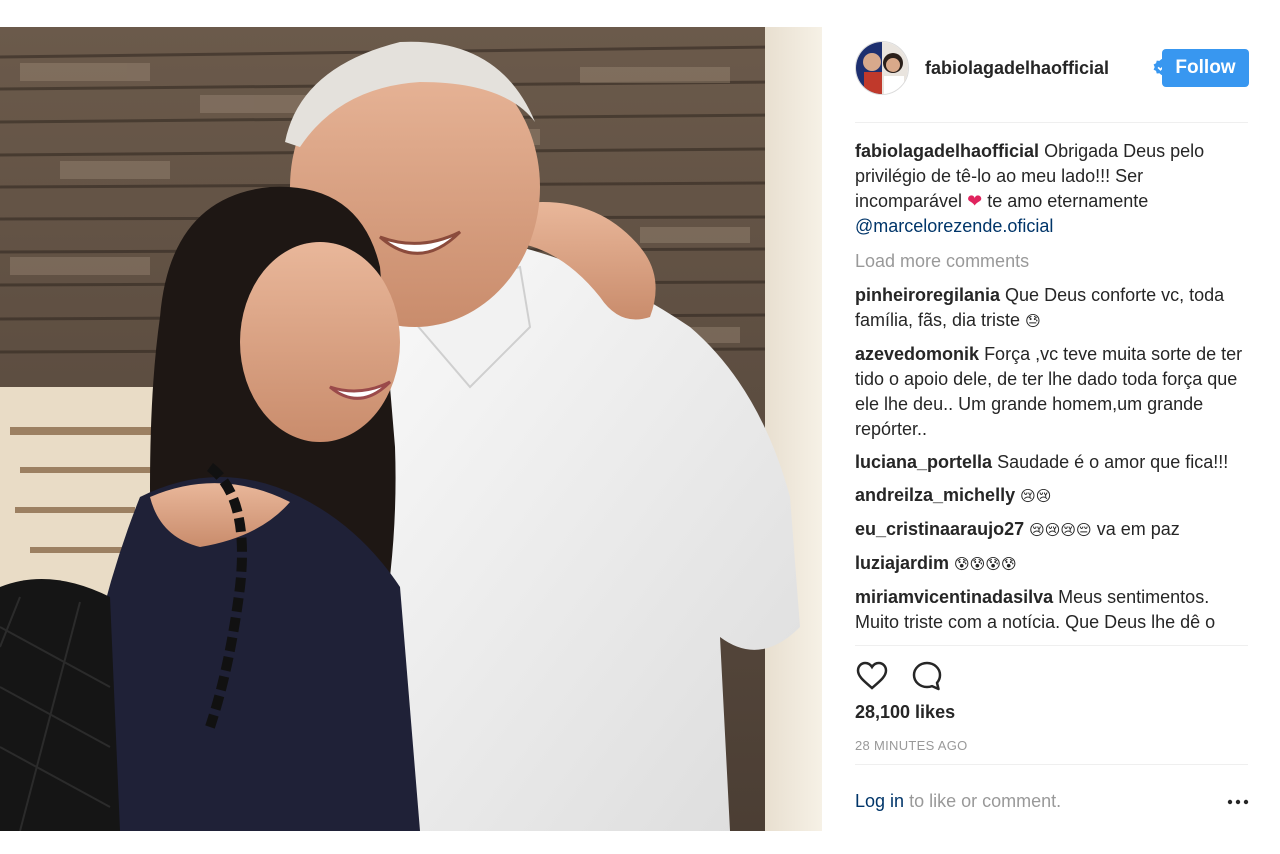 Image resolution: width=1280 pixels, height=854 pixels. I want to click on comment-username: luziajardim, so click(902, 563).